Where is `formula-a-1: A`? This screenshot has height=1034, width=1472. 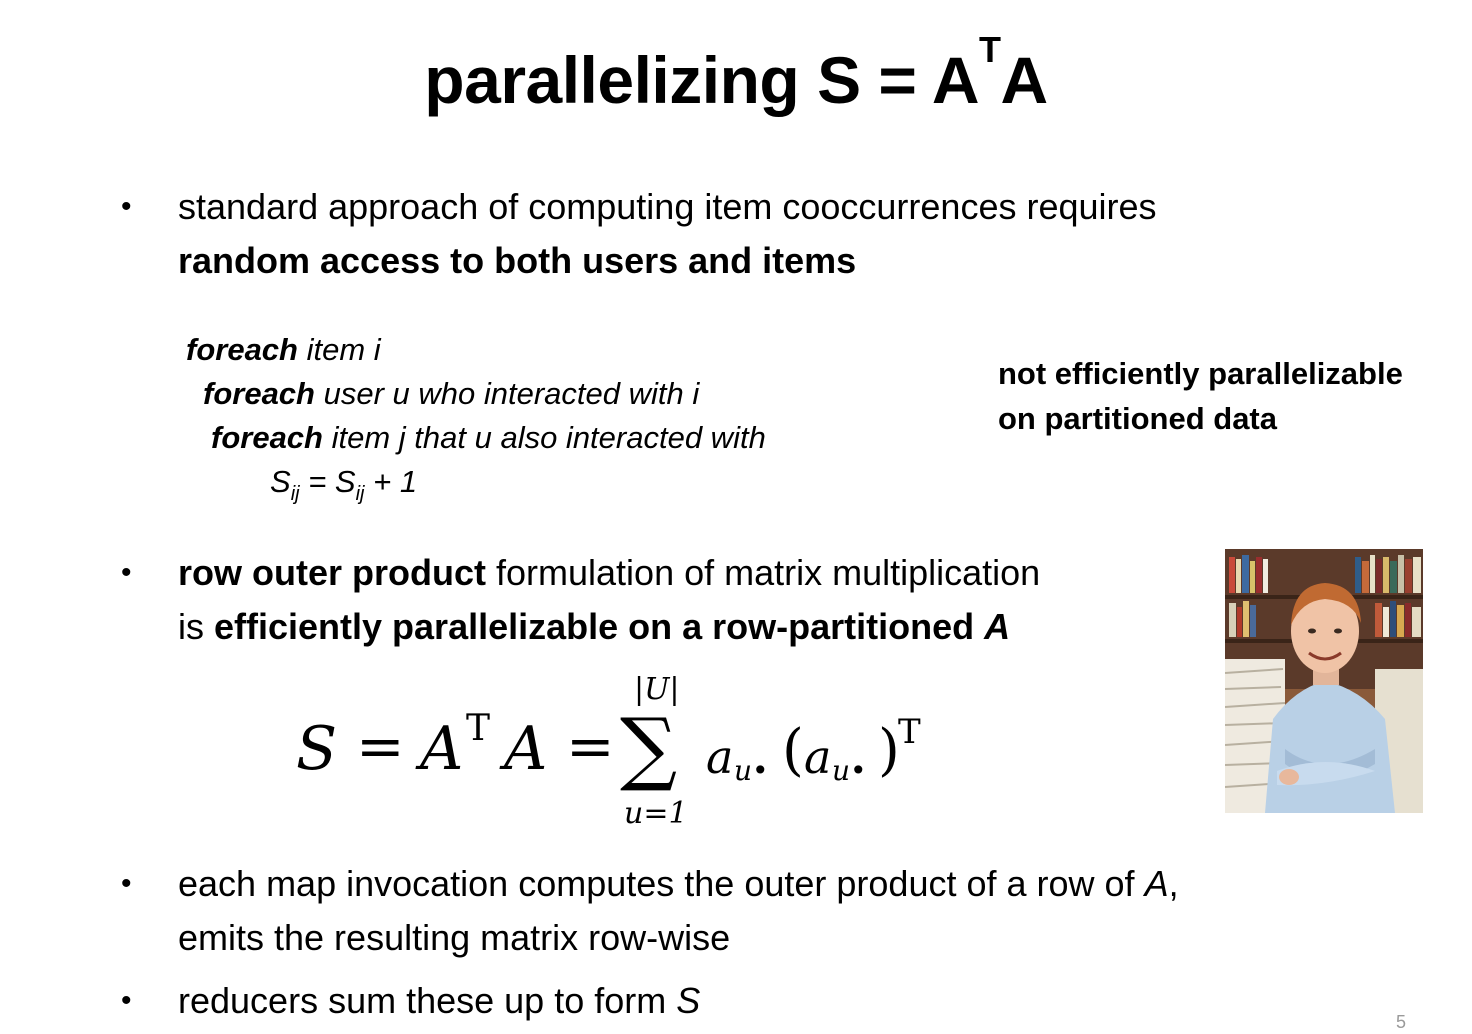
formula-a-1: A is located at coordinates (442, 749).